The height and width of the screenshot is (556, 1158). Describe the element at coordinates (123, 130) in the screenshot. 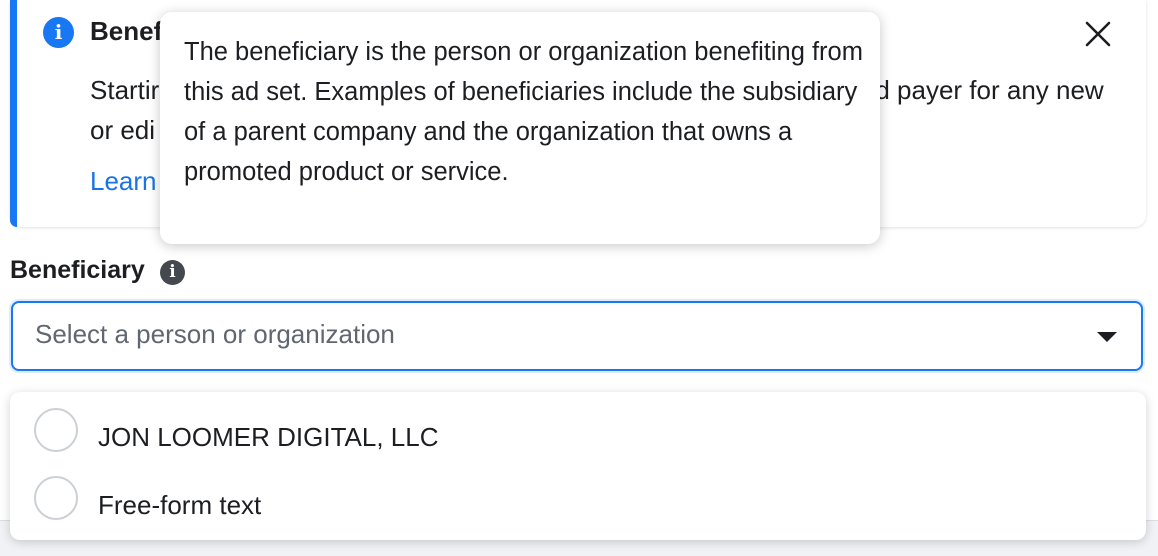

I see `banner-text-line-2: or edi` at that location.